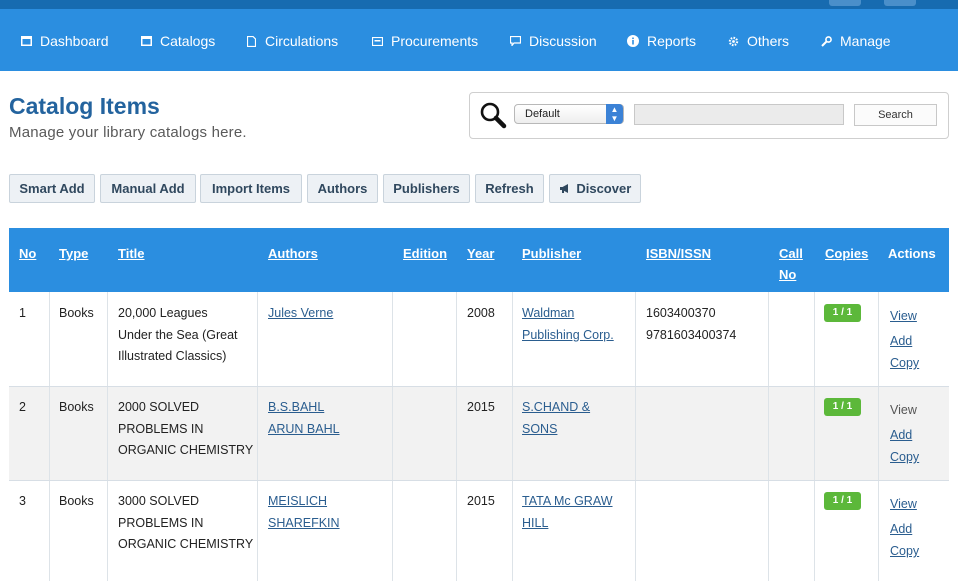 Image resolution: width=958 pixels, height=581 pixels. Describe the element at coordinates (791, 264) in the screenshot. I see `column-header-call-no: Call No` at that location.